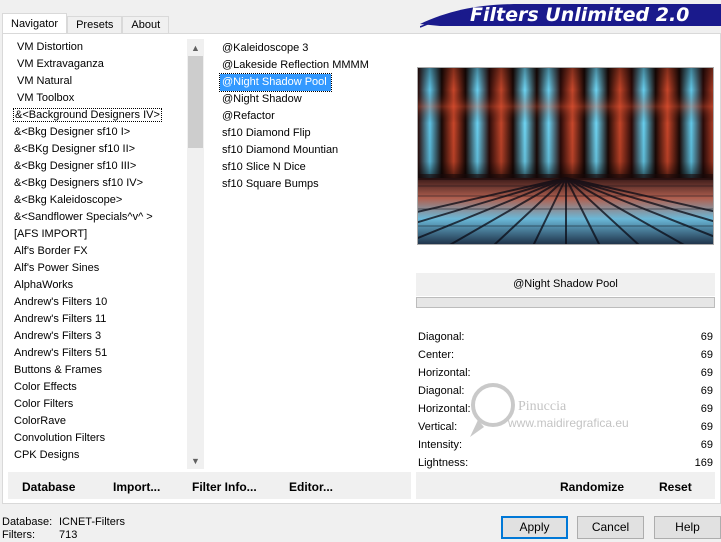 The width and height of the screenshot is (721, 542). Describe the element at coordinates (436, 355) in the screenshot. I see `param-label: Center:` at that location.